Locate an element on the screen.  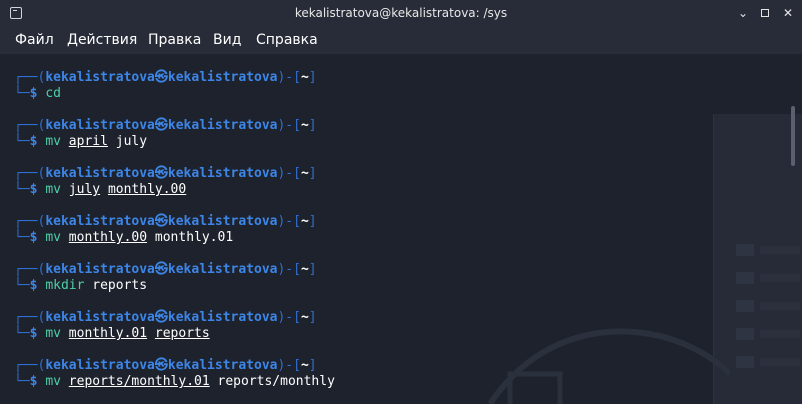
command-line: └─$ mv april july is located at coordinates (174, 142).